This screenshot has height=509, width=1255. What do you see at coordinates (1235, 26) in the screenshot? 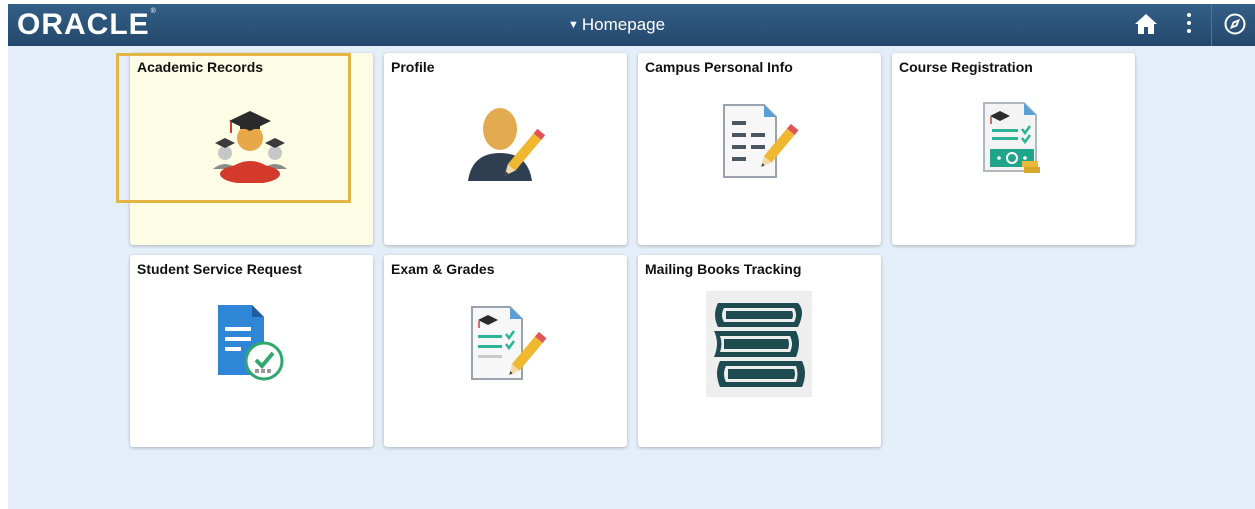
I see `navigator-icon` at bounding box center [1235, 26].